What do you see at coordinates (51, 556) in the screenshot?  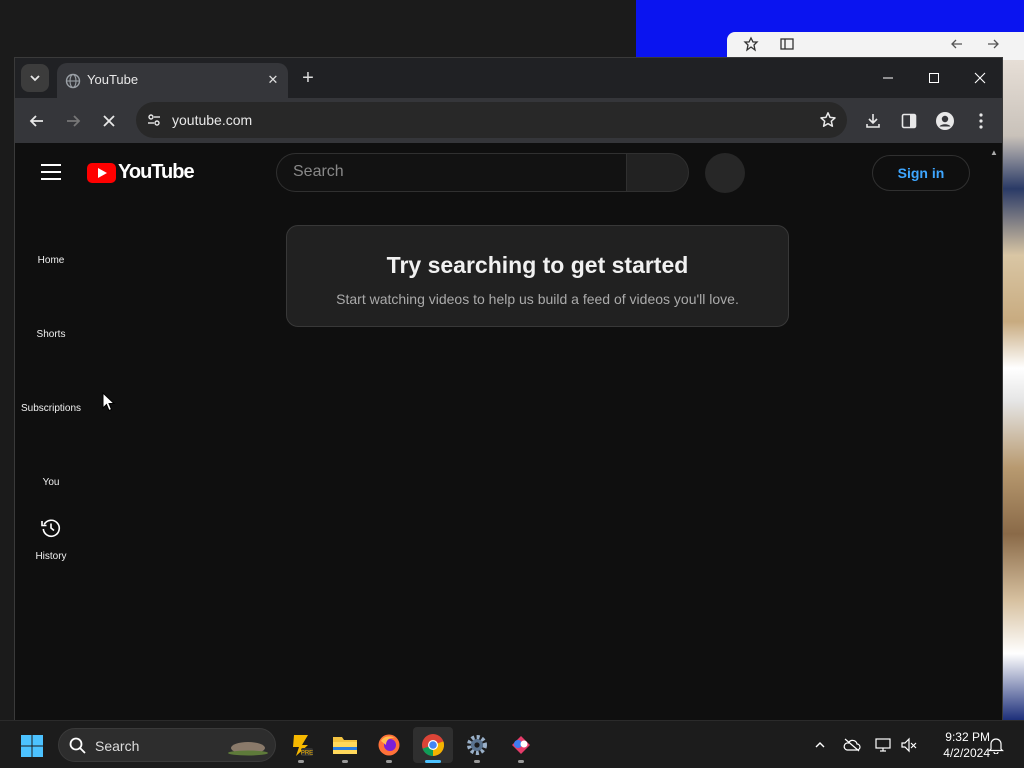 I see `nav-label: History` at bounding box center [51, 556].